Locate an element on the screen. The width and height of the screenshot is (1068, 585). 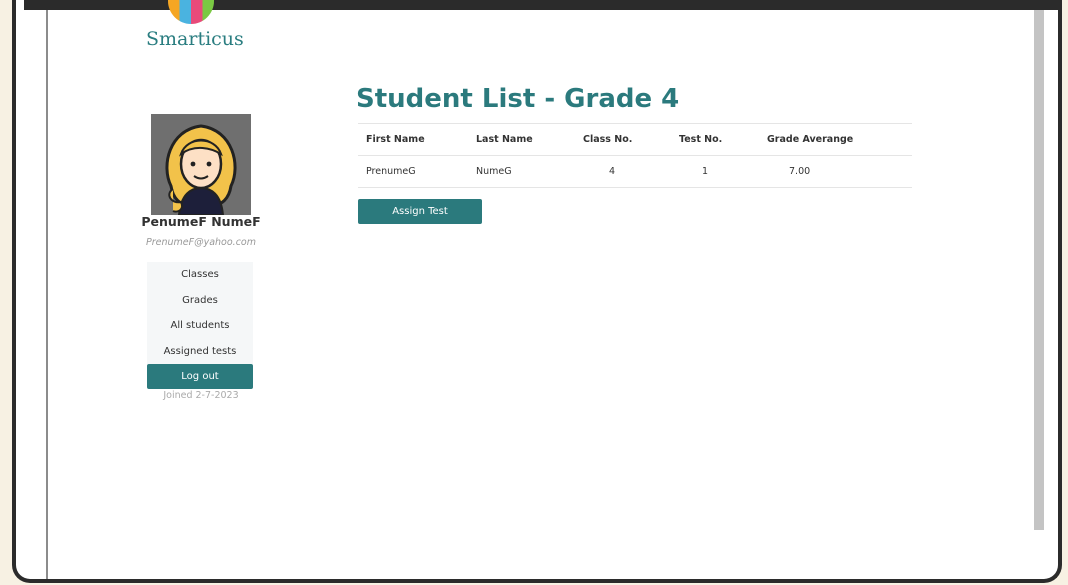
column-header-grade-average: Grade Averange is located at coordinates (835, 139).